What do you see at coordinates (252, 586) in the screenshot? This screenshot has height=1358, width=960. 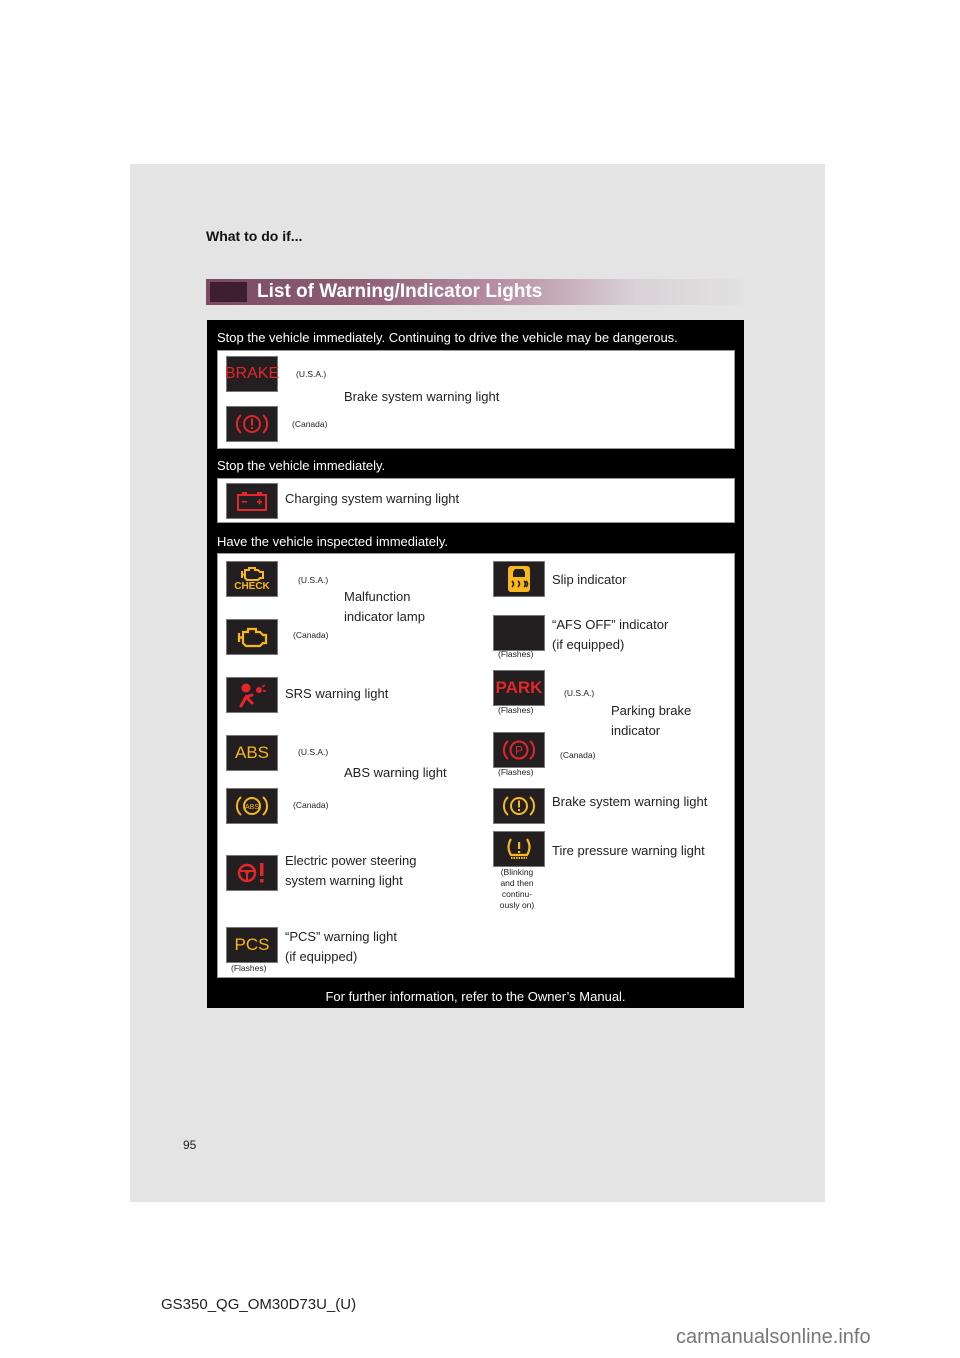 I see `check-icon-text: CHECK` at bounding box center [252, 586].